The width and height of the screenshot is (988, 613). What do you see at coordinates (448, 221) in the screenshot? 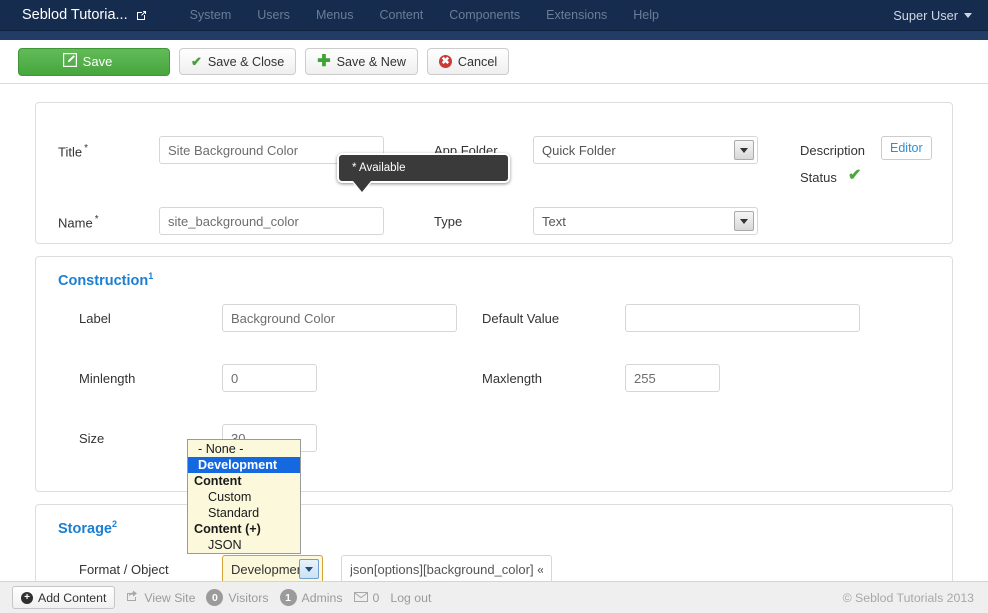
I see `type-field-label: Type` at bounding box center [448, 221].